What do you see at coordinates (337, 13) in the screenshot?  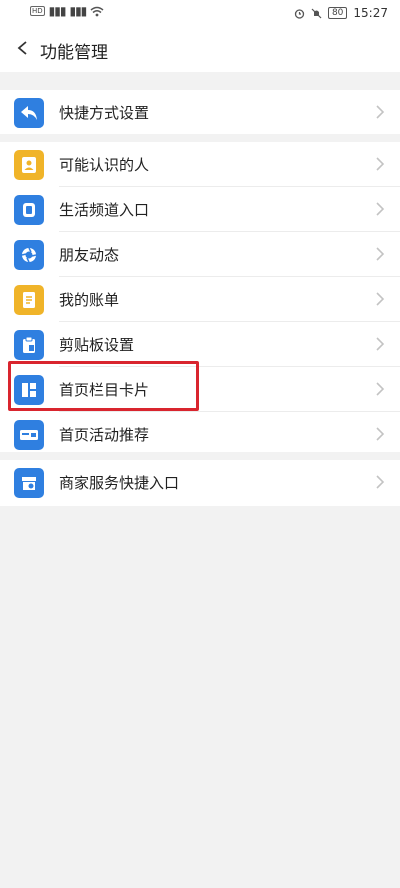 I see `battery-icon: 80` at bounding box center [337, 13].